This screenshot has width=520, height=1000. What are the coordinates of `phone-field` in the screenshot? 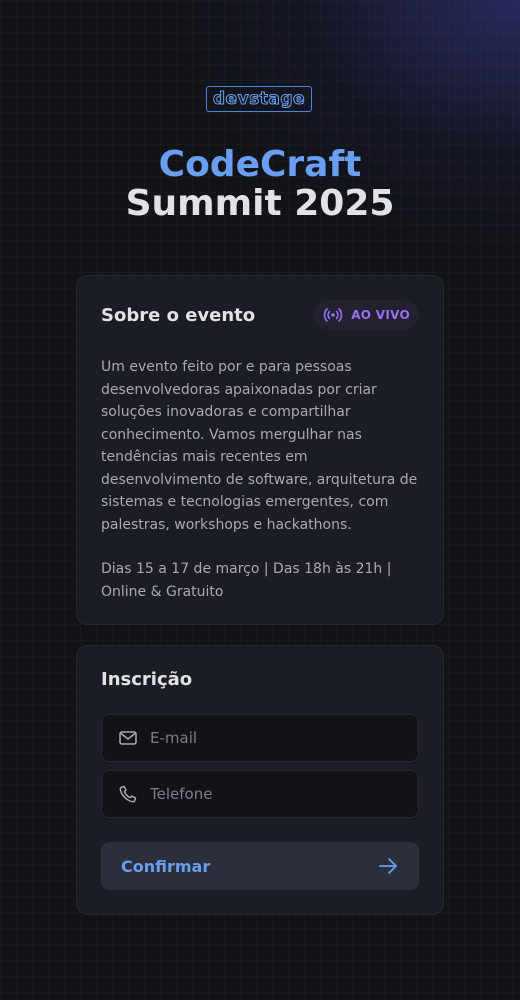 It's located at (260, 794).